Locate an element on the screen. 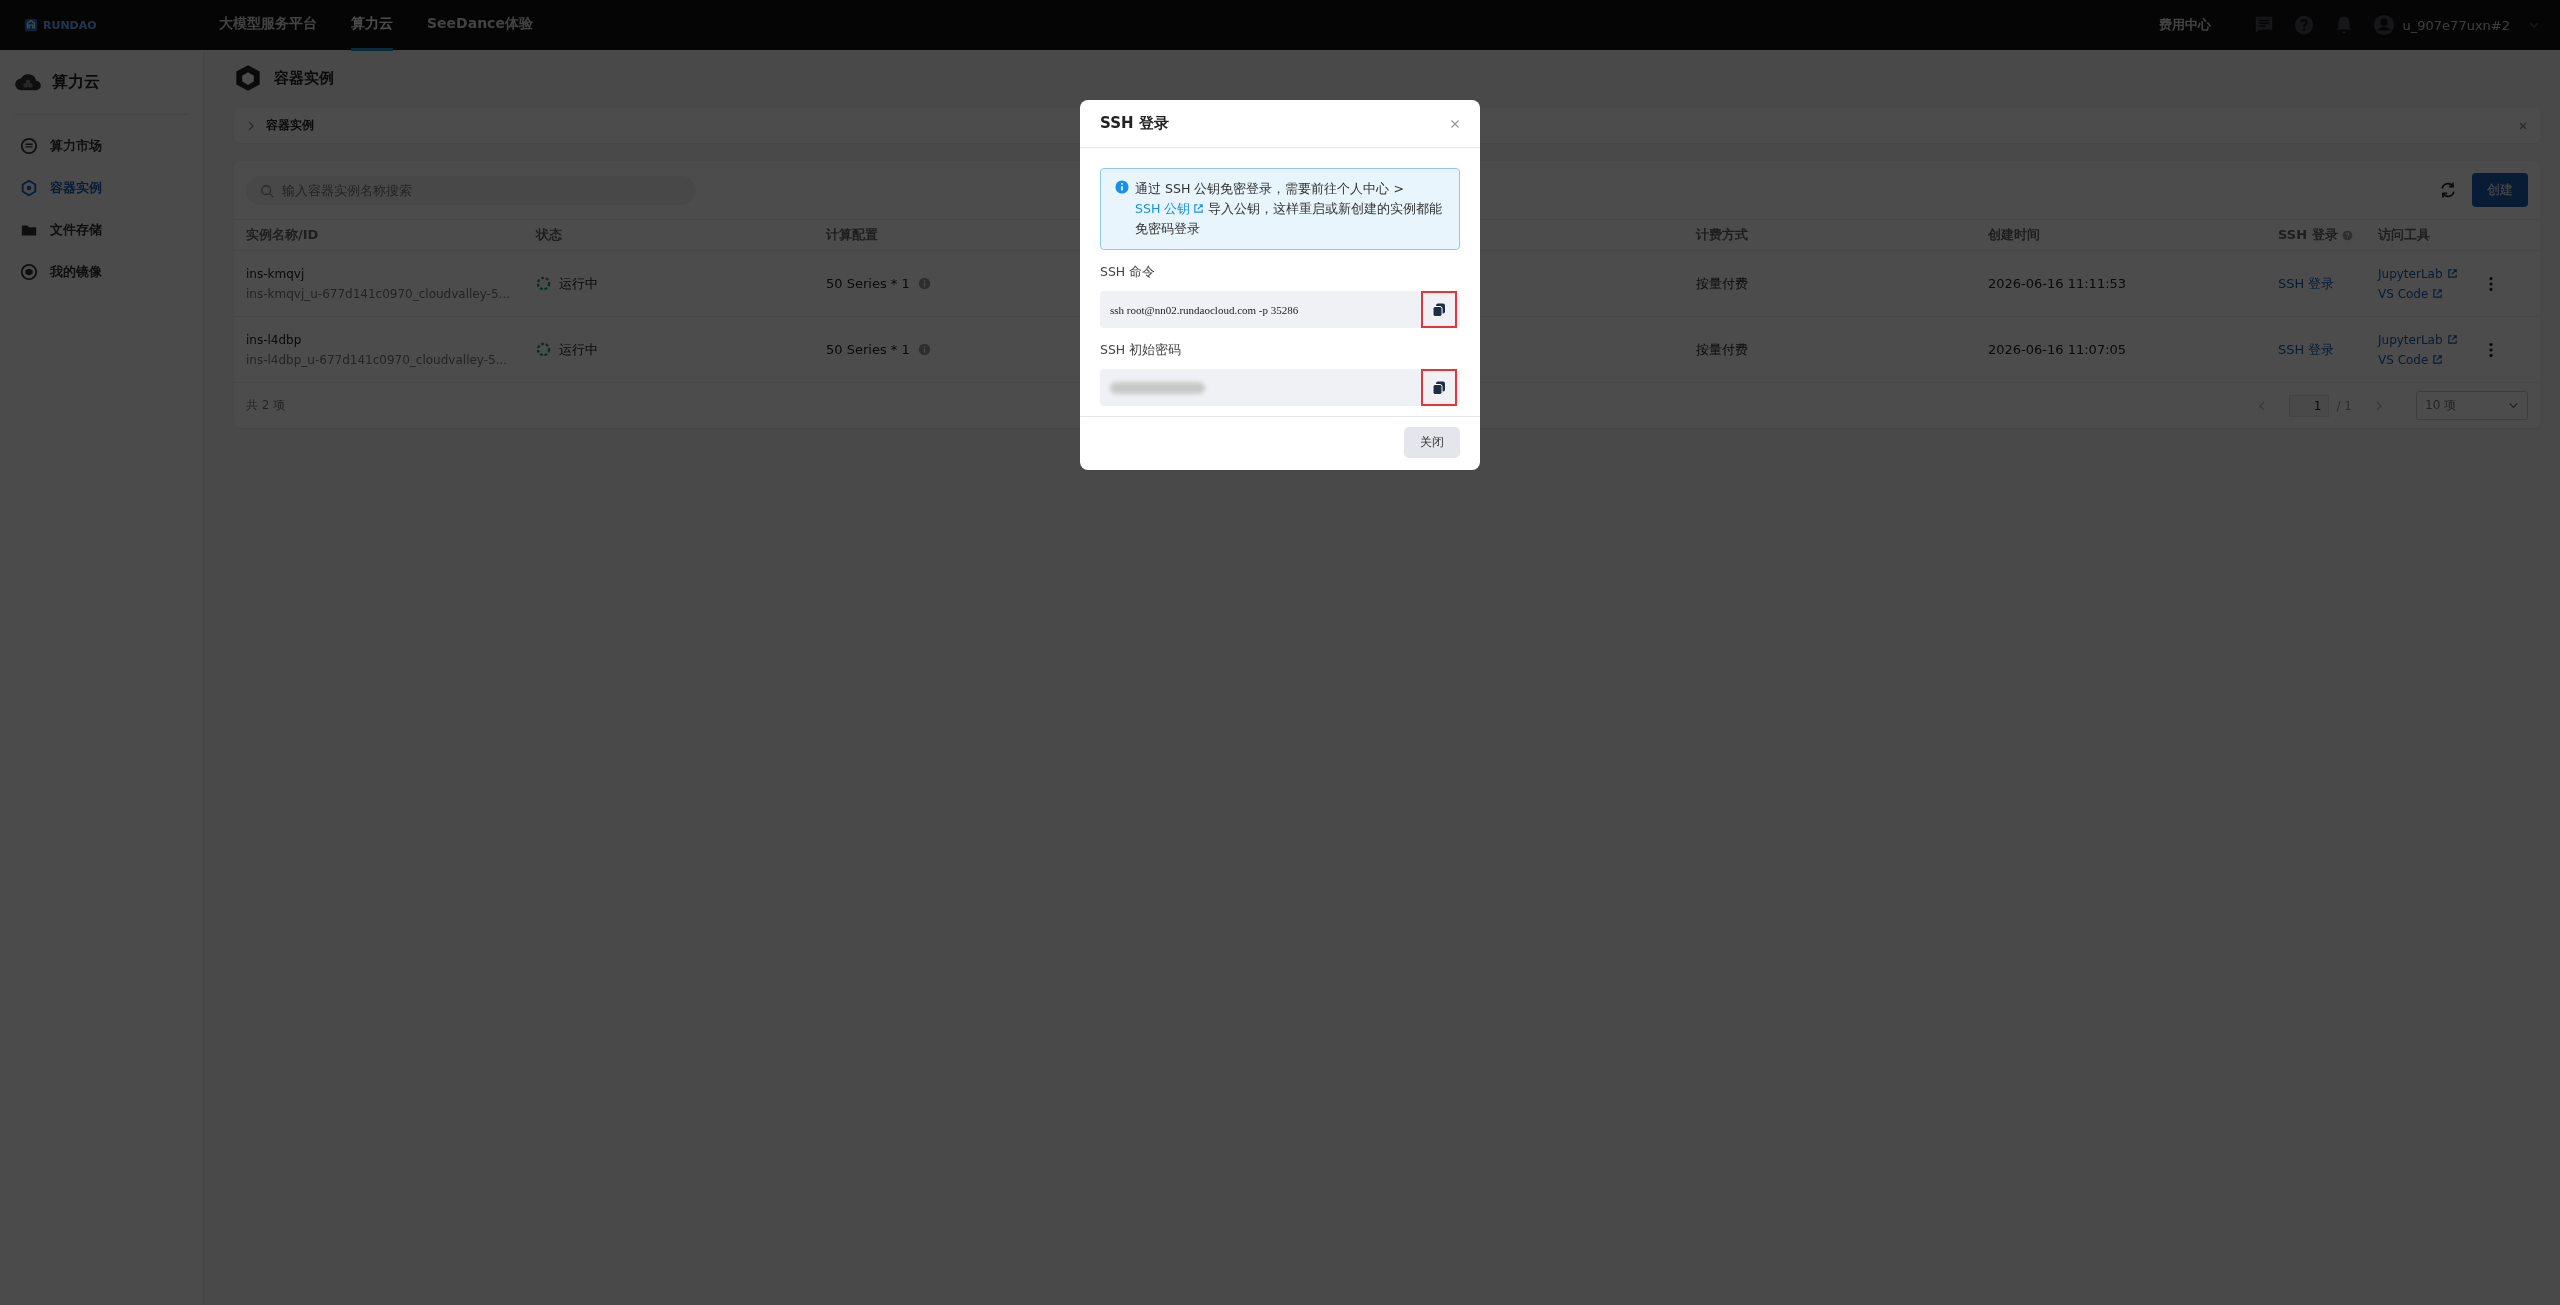 The height and width of the screenshot is (1305, 2560). external-link-icon is located at coordinates (1199, 208).